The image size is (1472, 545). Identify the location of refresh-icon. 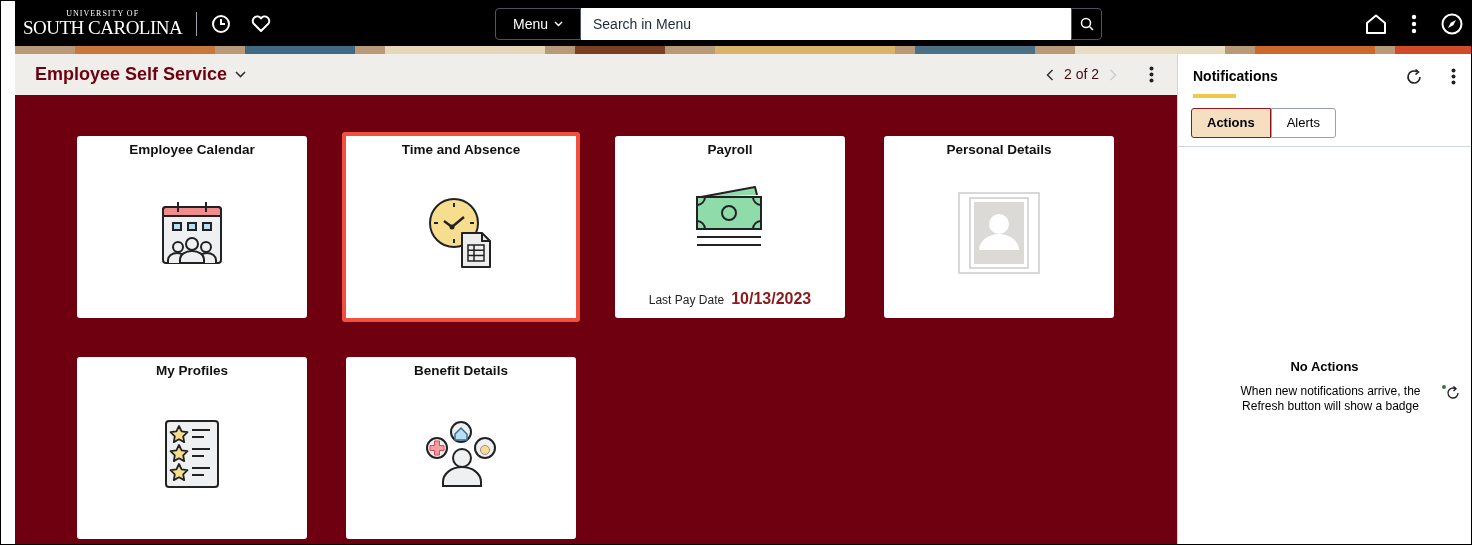
(1414, 77).